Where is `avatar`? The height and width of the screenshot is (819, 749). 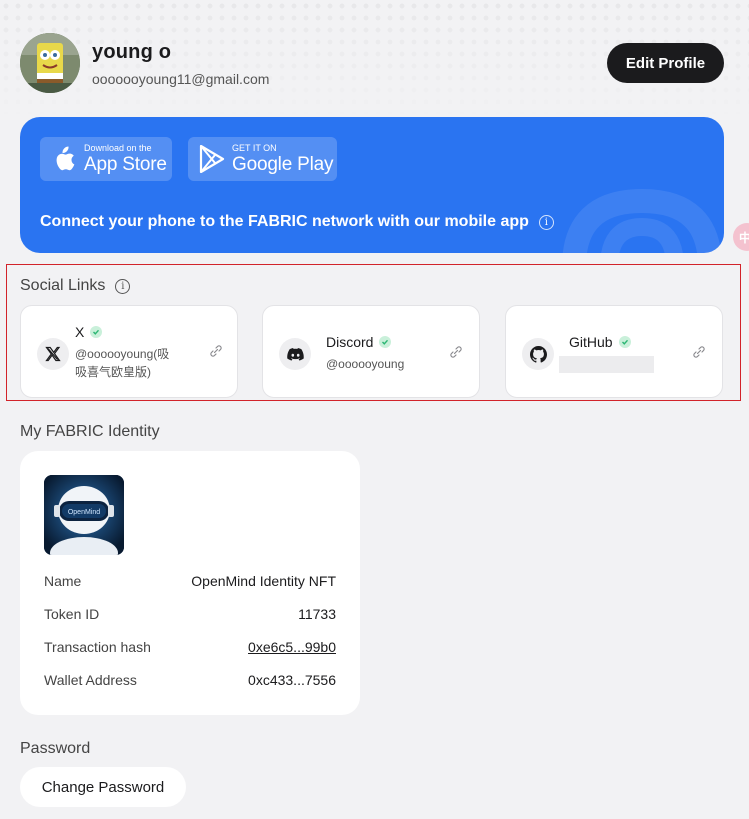
avatar is located at coordinates (50, 63).